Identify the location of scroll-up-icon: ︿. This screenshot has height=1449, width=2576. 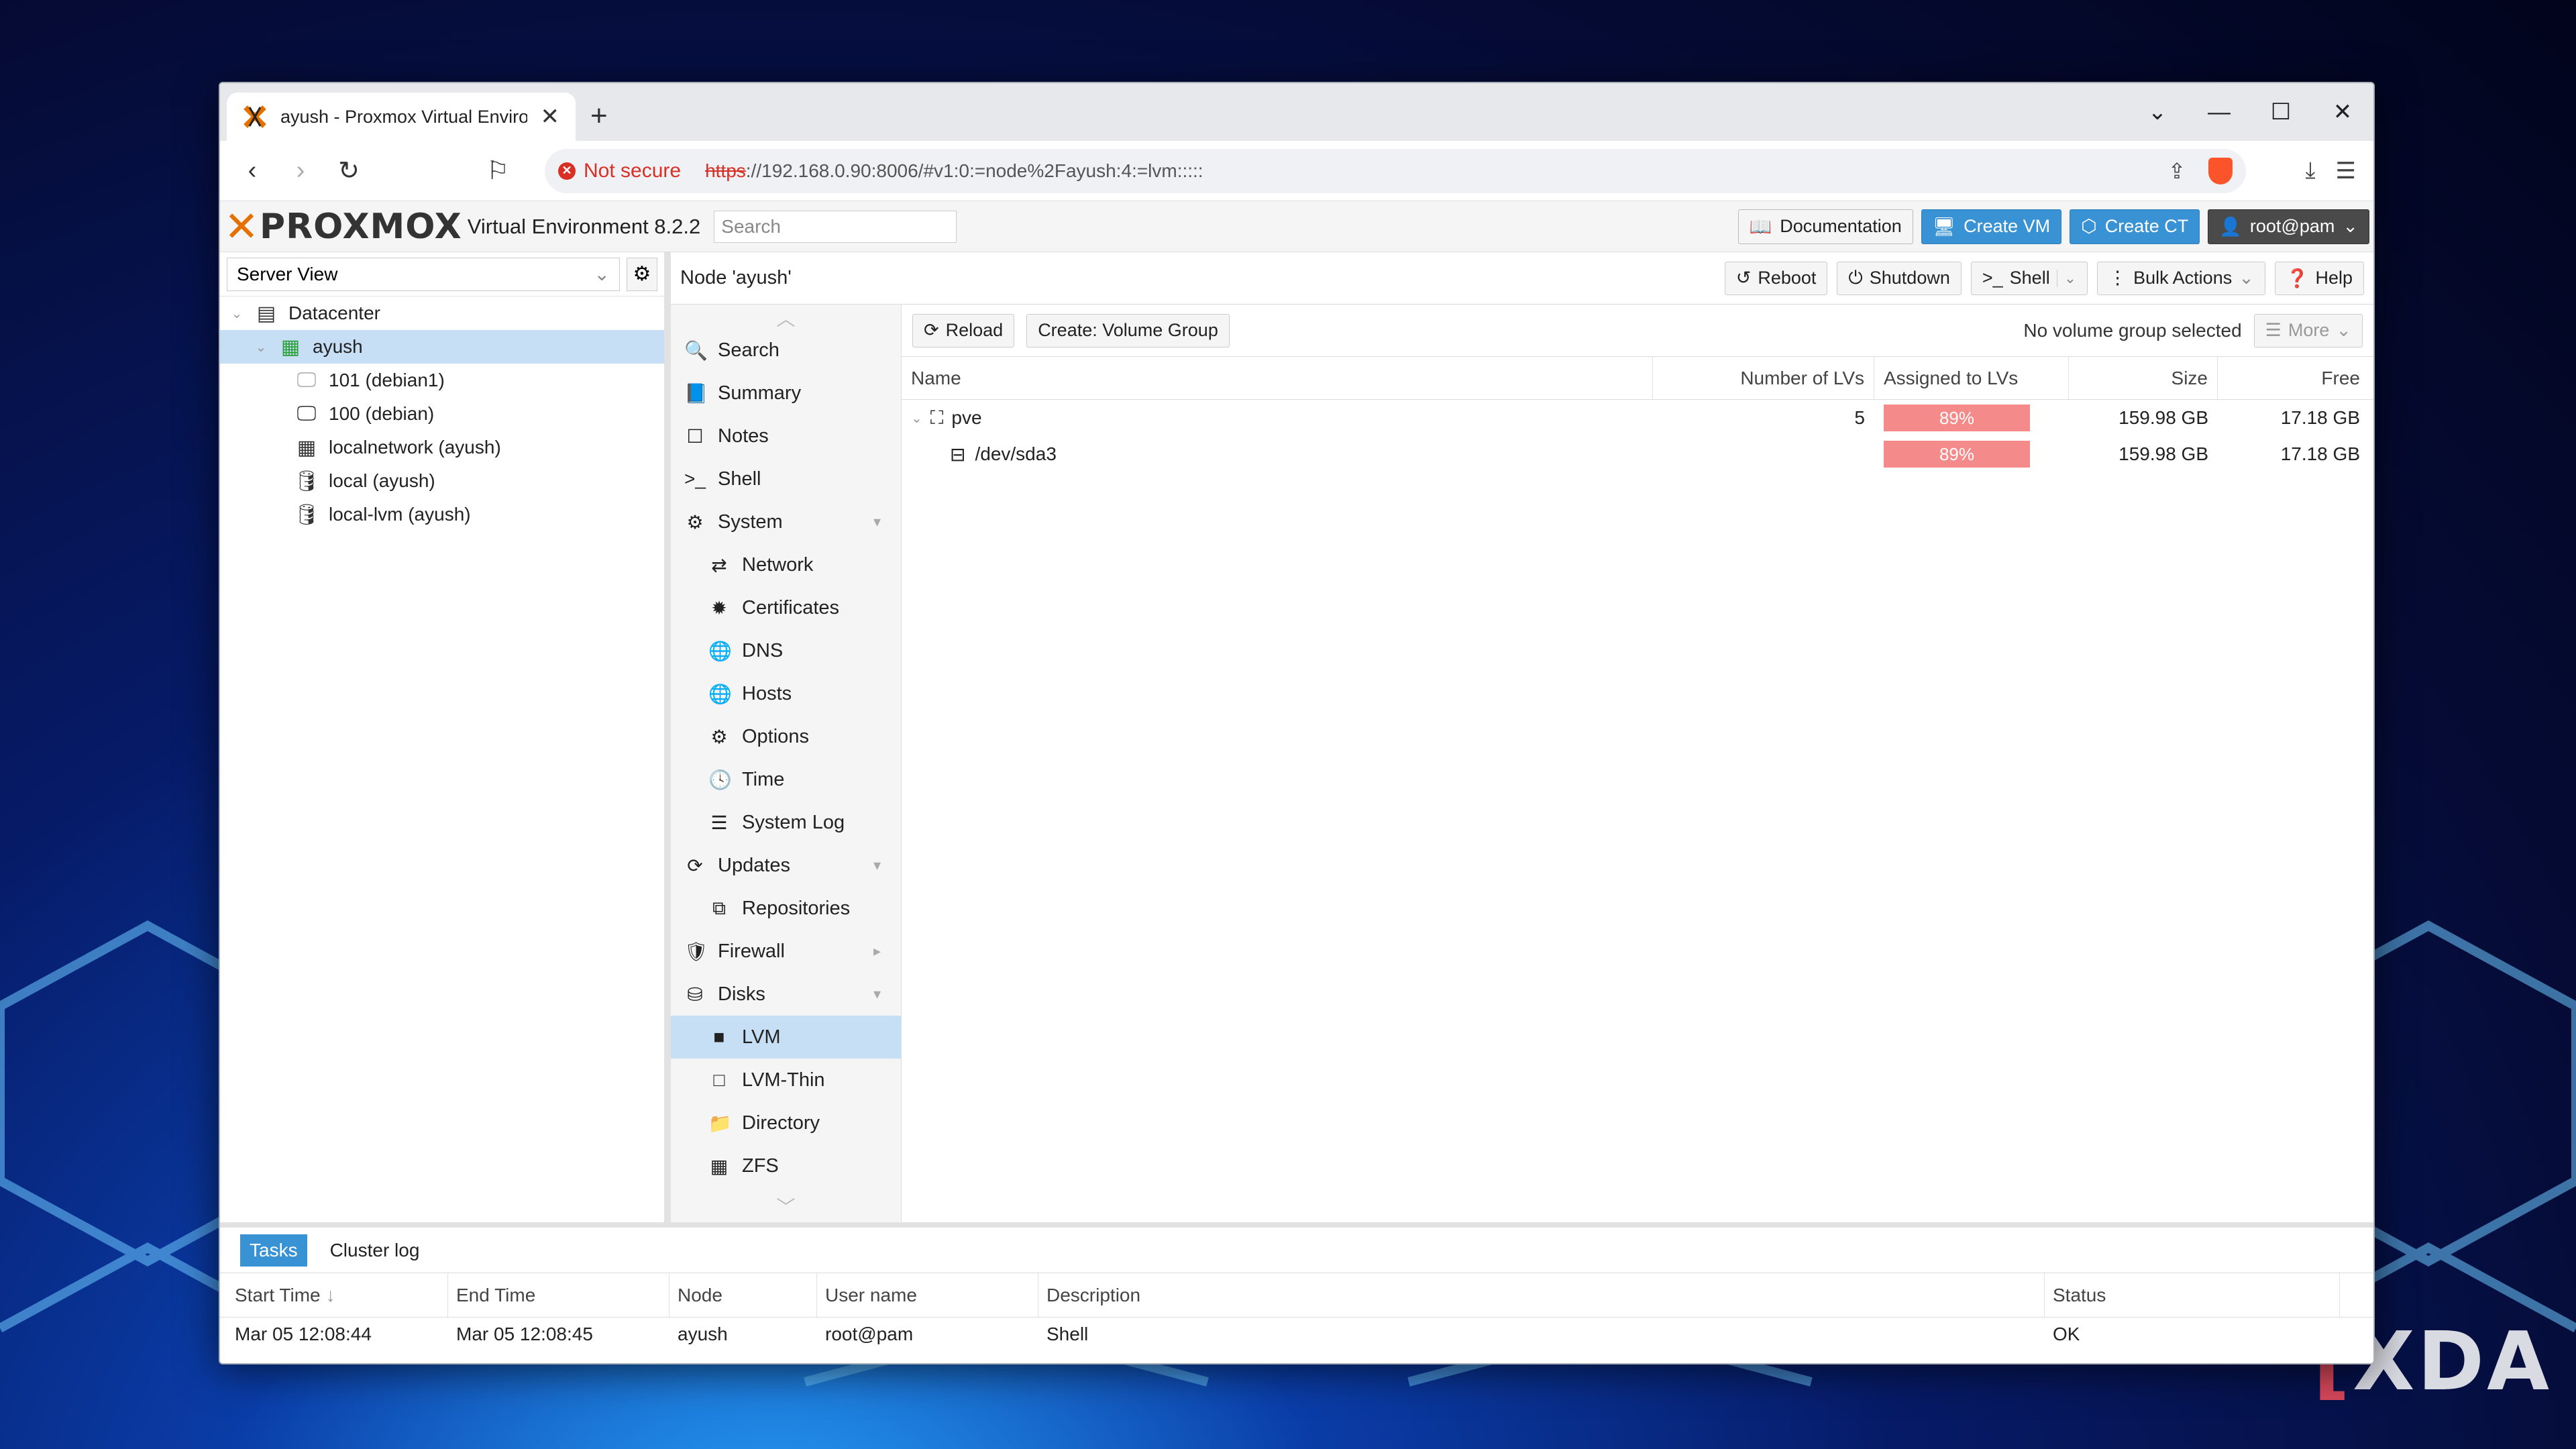
(786, 318).